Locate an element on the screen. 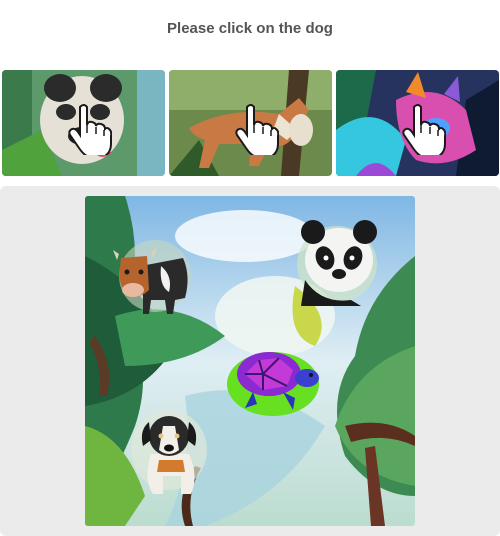 This screenshot has height=536, width=500. panda-image is located at coordinates (337, 263).